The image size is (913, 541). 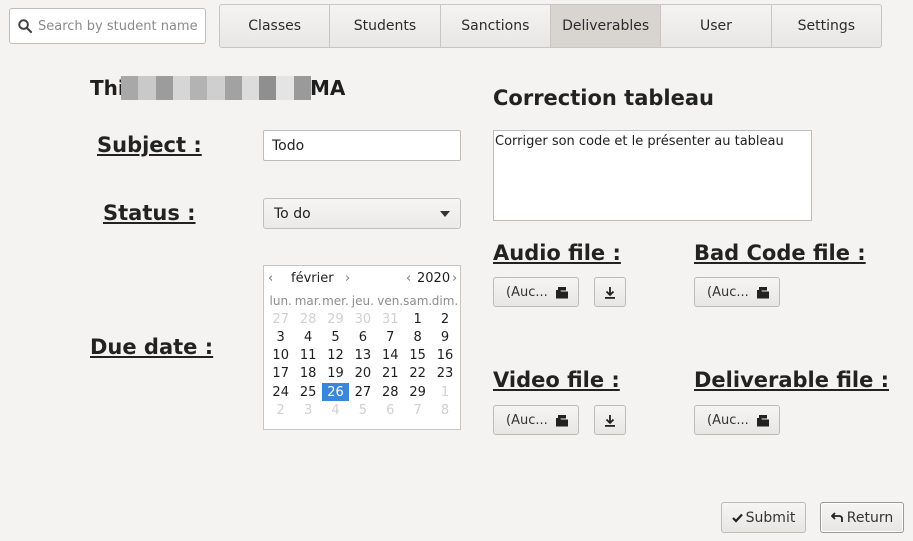 I want to click on redacted-name-block, so click(x=216, y=88).